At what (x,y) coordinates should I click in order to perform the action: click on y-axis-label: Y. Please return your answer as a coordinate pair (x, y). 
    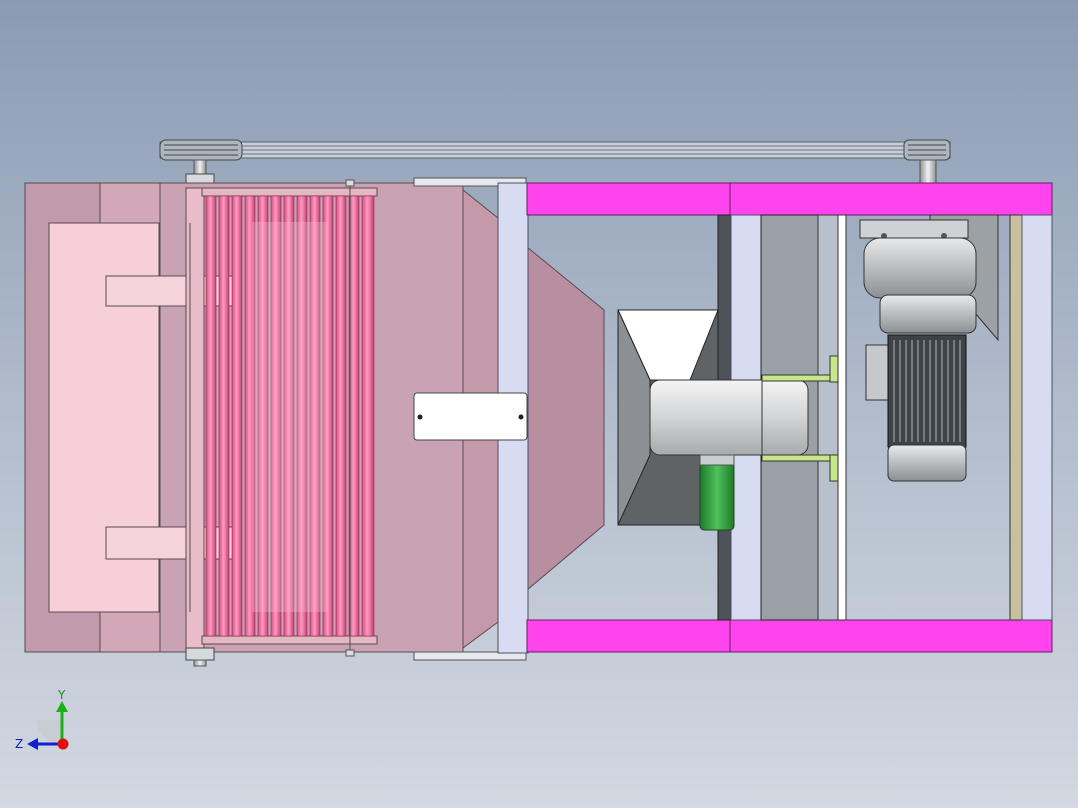
    Looking at the image, I should click on (61, 695).